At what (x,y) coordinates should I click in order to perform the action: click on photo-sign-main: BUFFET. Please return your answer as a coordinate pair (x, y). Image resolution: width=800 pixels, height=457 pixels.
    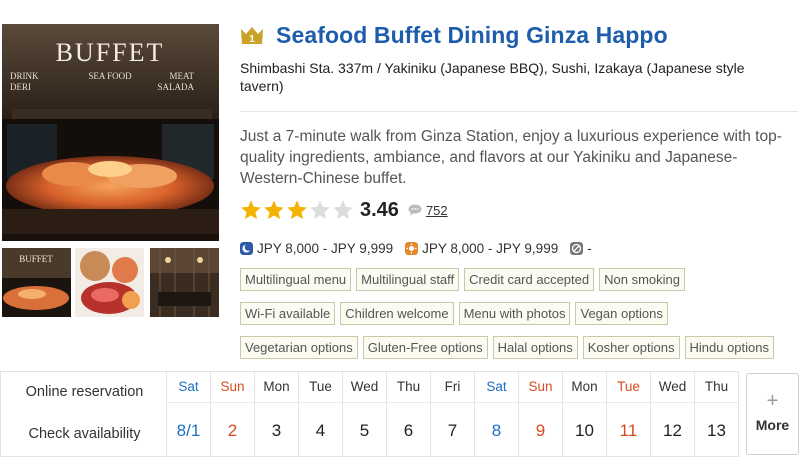
    Looking at the image, I should click on (110, 52).